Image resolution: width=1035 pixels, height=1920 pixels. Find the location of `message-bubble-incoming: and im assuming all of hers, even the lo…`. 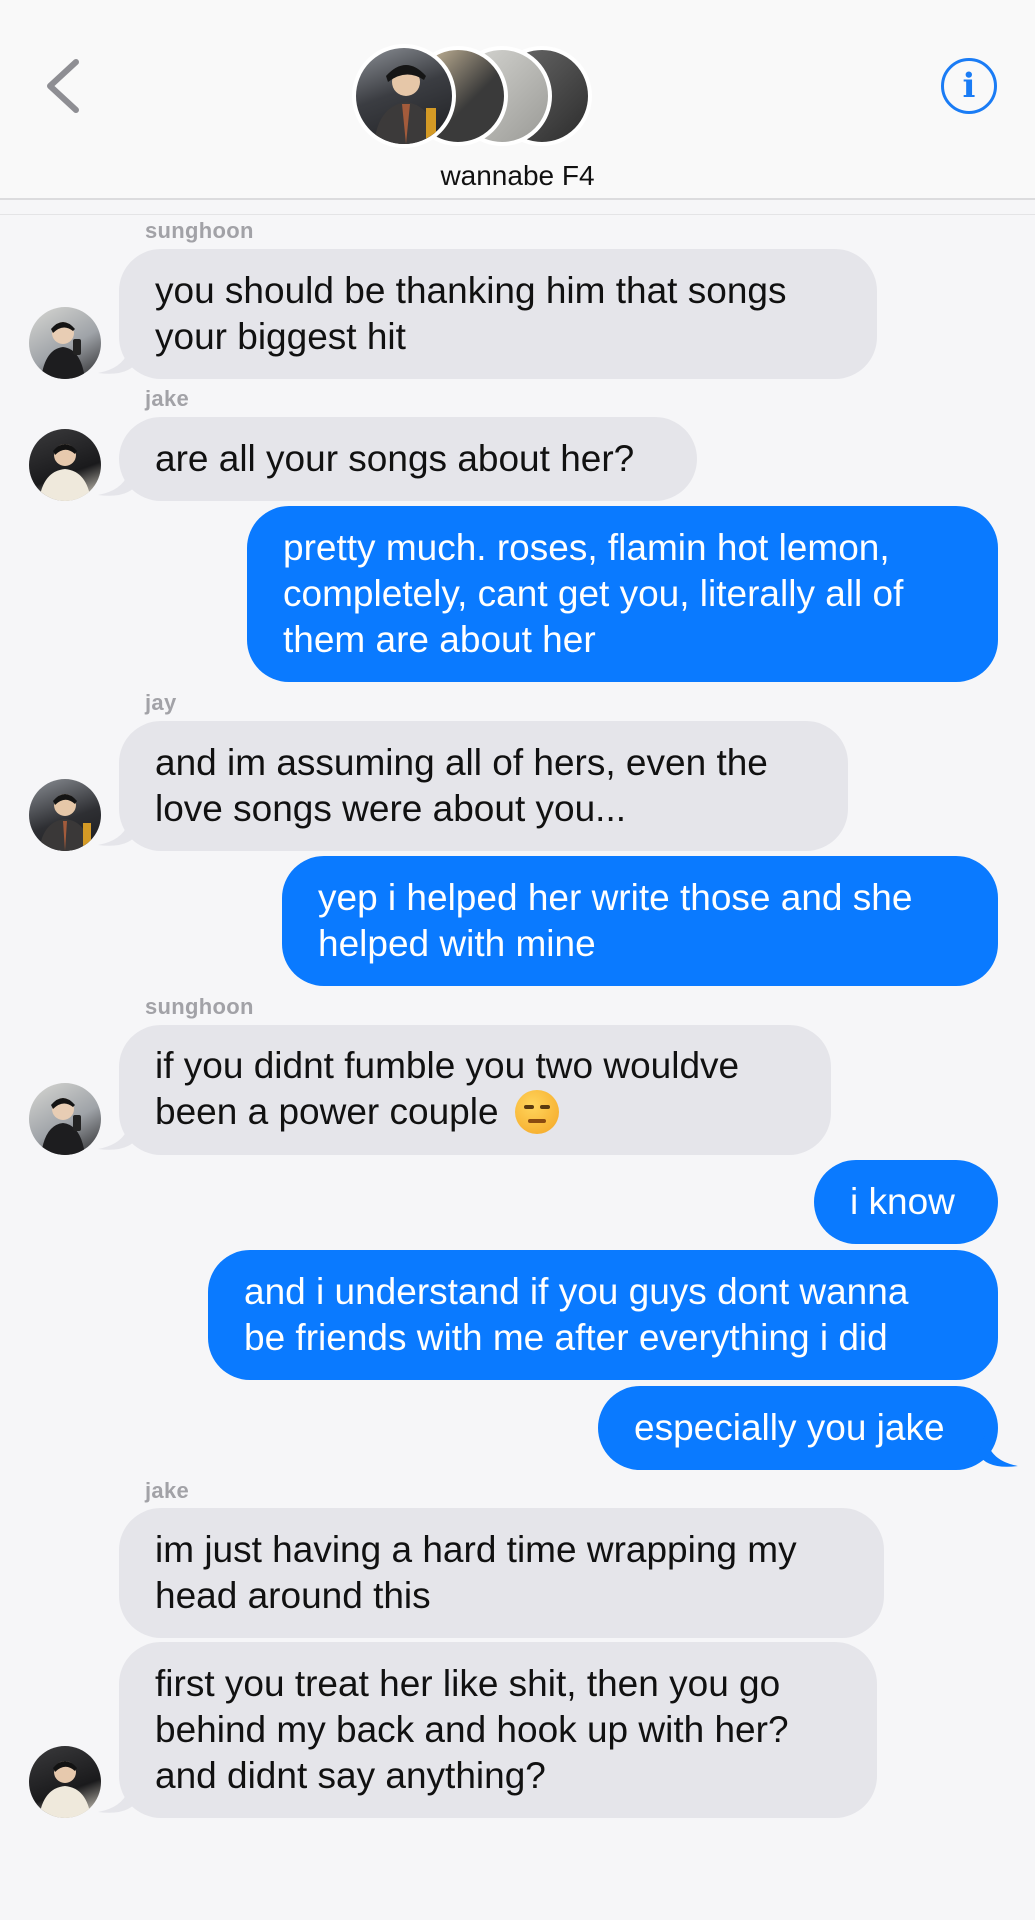

message-bubble-incoming: and im assuming all of hers, even the lo… is located at coordinates (483, 786).